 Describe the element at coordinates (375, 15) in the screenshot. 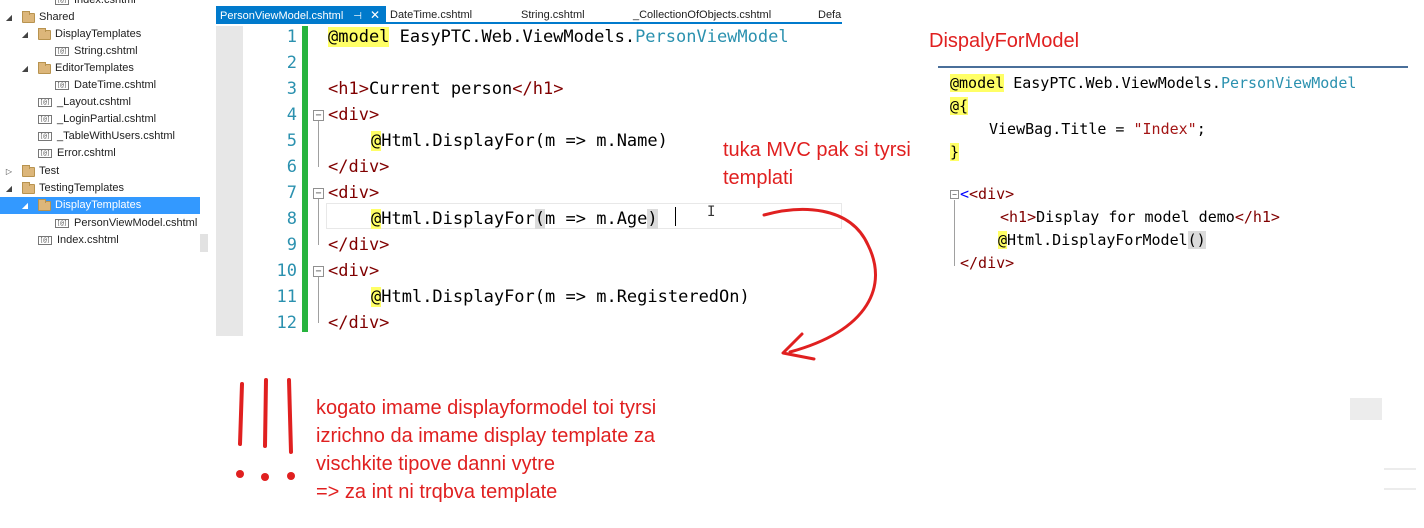

I see `close-tab-icon: ✕` at that location.